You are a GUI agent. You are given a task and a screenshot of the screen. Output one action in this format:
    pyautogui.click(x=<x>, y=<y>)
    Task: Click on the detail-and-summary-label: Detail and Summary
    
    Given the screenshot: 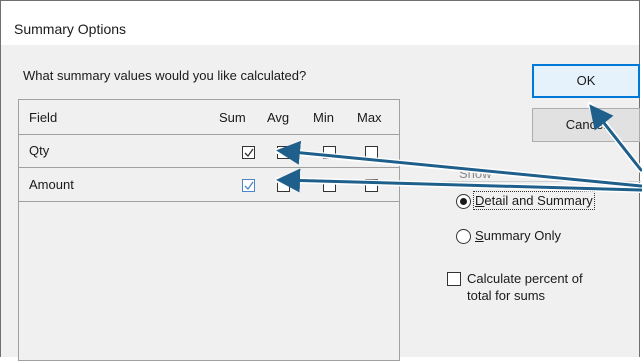 What is the action you would take?
    pyautogui.click(x=534, y=200)
    